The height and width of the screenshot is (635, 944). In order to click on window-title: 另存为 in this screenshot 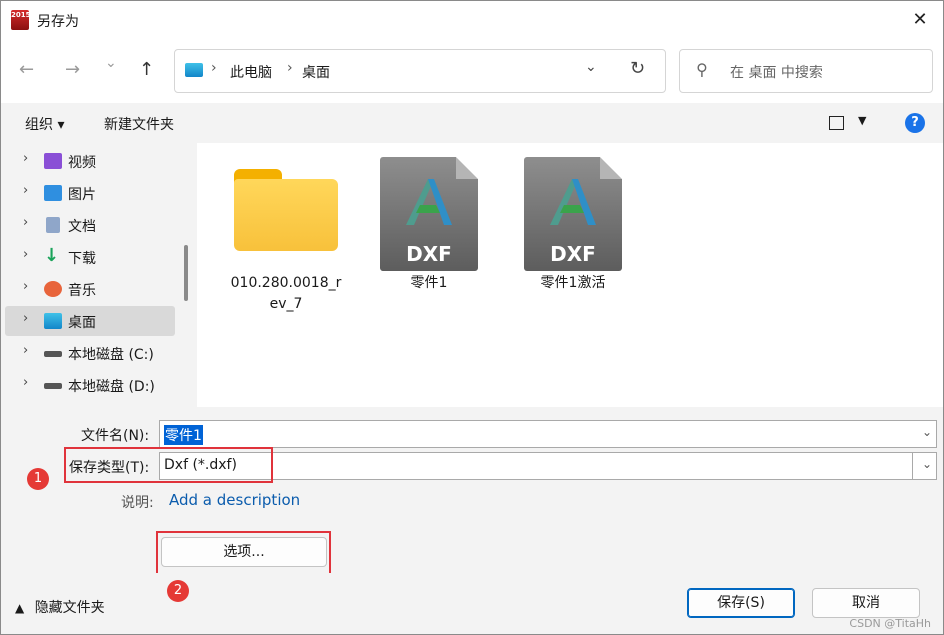, I will do `click(58, 22)`.